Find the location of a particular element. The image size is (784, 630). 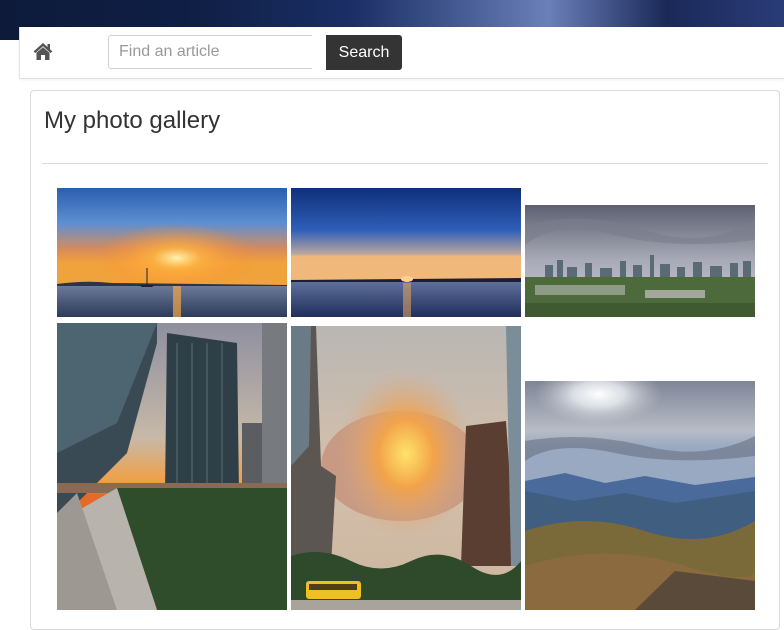

gallery-photo-glass-towers is located at coordinates (172, 466).